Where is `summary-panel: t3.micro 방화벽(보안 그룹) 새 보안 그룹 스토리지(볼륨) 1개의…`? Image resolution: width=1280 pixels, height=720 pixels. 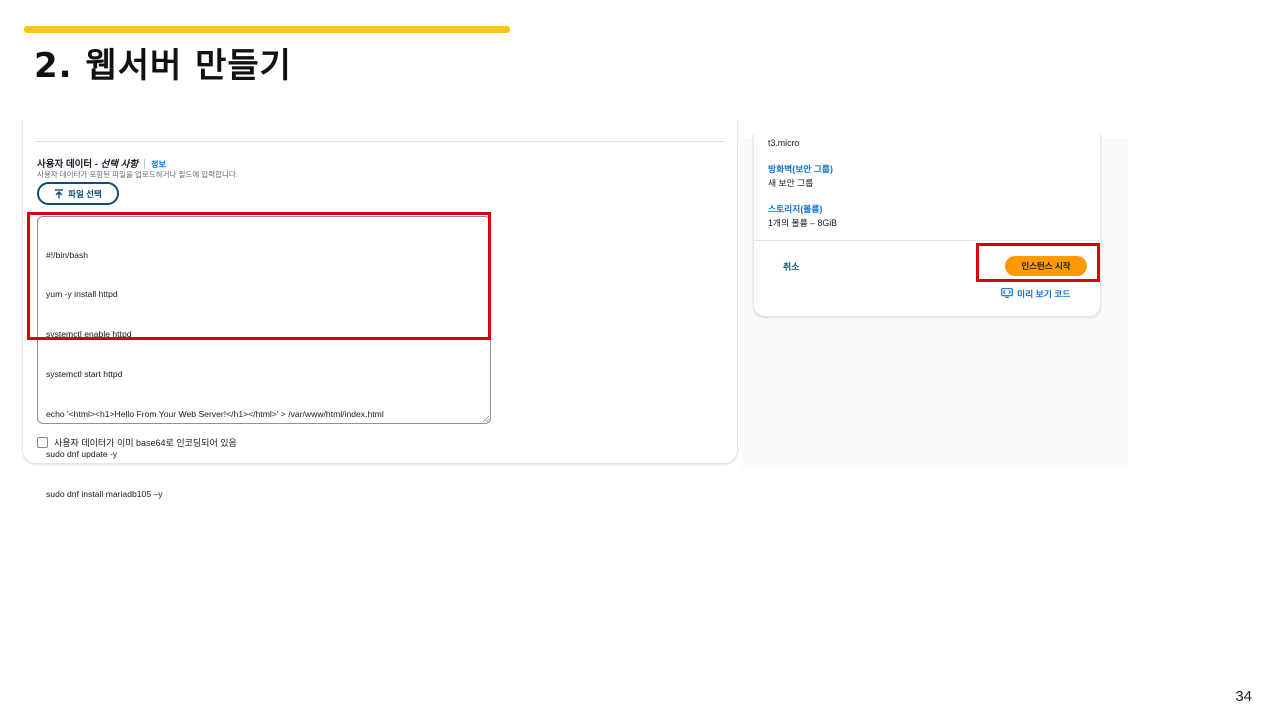 summary-panel: t3.micro 방화벽(보안 그룹) 새 보안 그룹 스토리지(볼륨) 1개의… is located at coordinates (927, 225).